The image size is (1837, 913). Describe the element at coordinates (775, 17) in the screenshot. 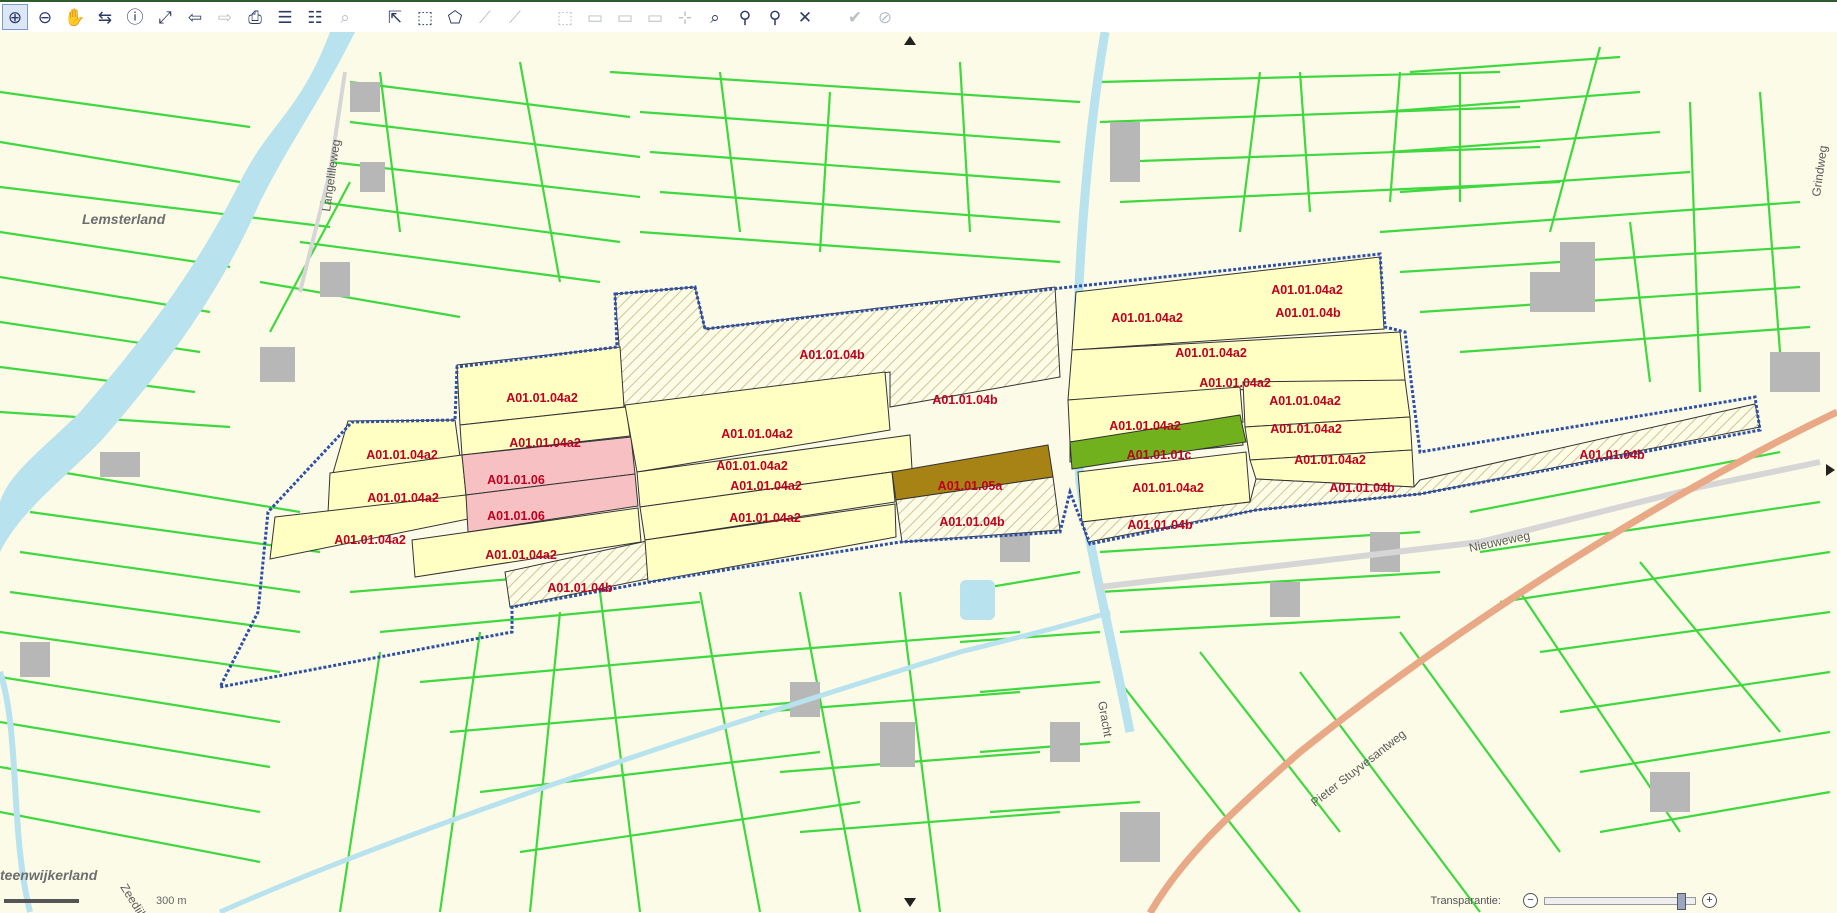

I see `magic-deselect-icon: ⚲` at that location.